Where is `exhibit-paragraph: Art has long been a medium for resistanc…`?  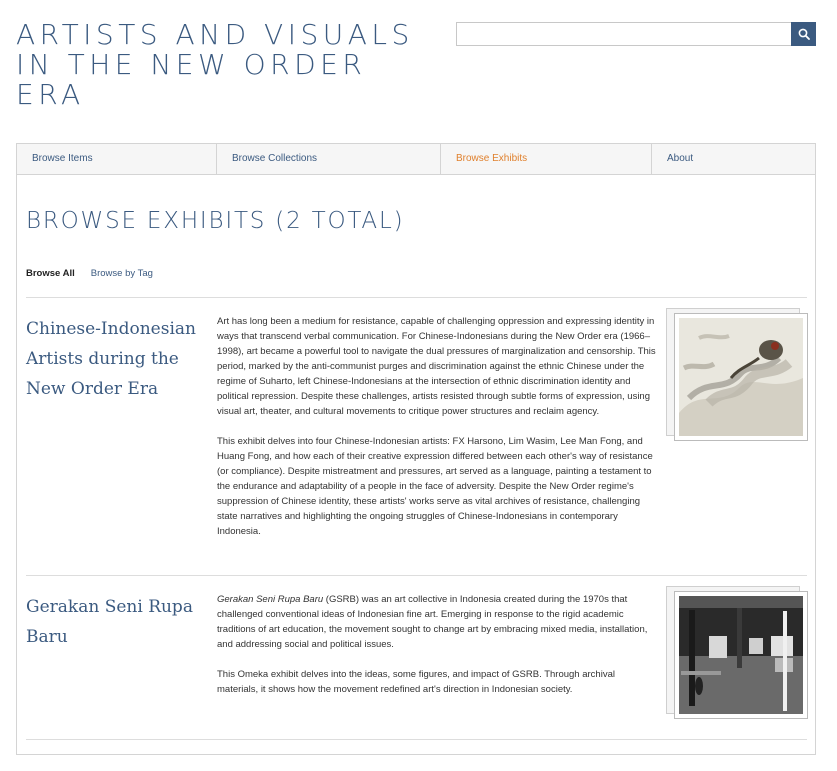
exhibit-paragraph: Art has long been a medium for resistanc… is located at coordinates (436, 366).